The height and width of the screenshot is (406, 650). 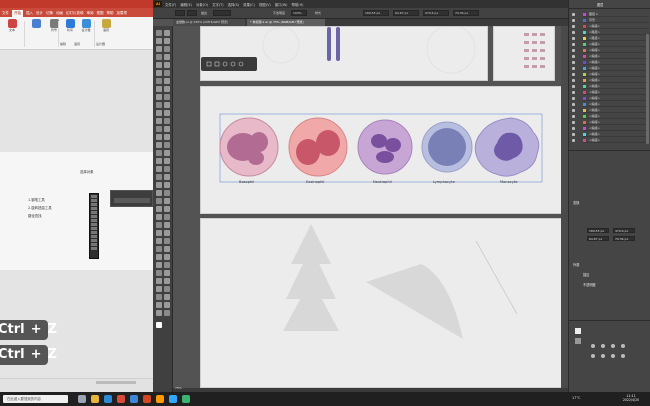 What do you see at coordinates (49, 13) in the screenshot?
I see `ribbon-tab: 切换` at bounding box center [49, 13].